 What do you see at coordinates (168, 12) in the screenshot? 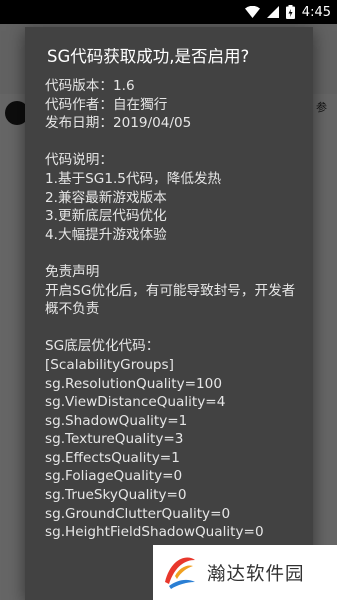
I see `status-bar: 4:45` at bounding box center [168, 12].